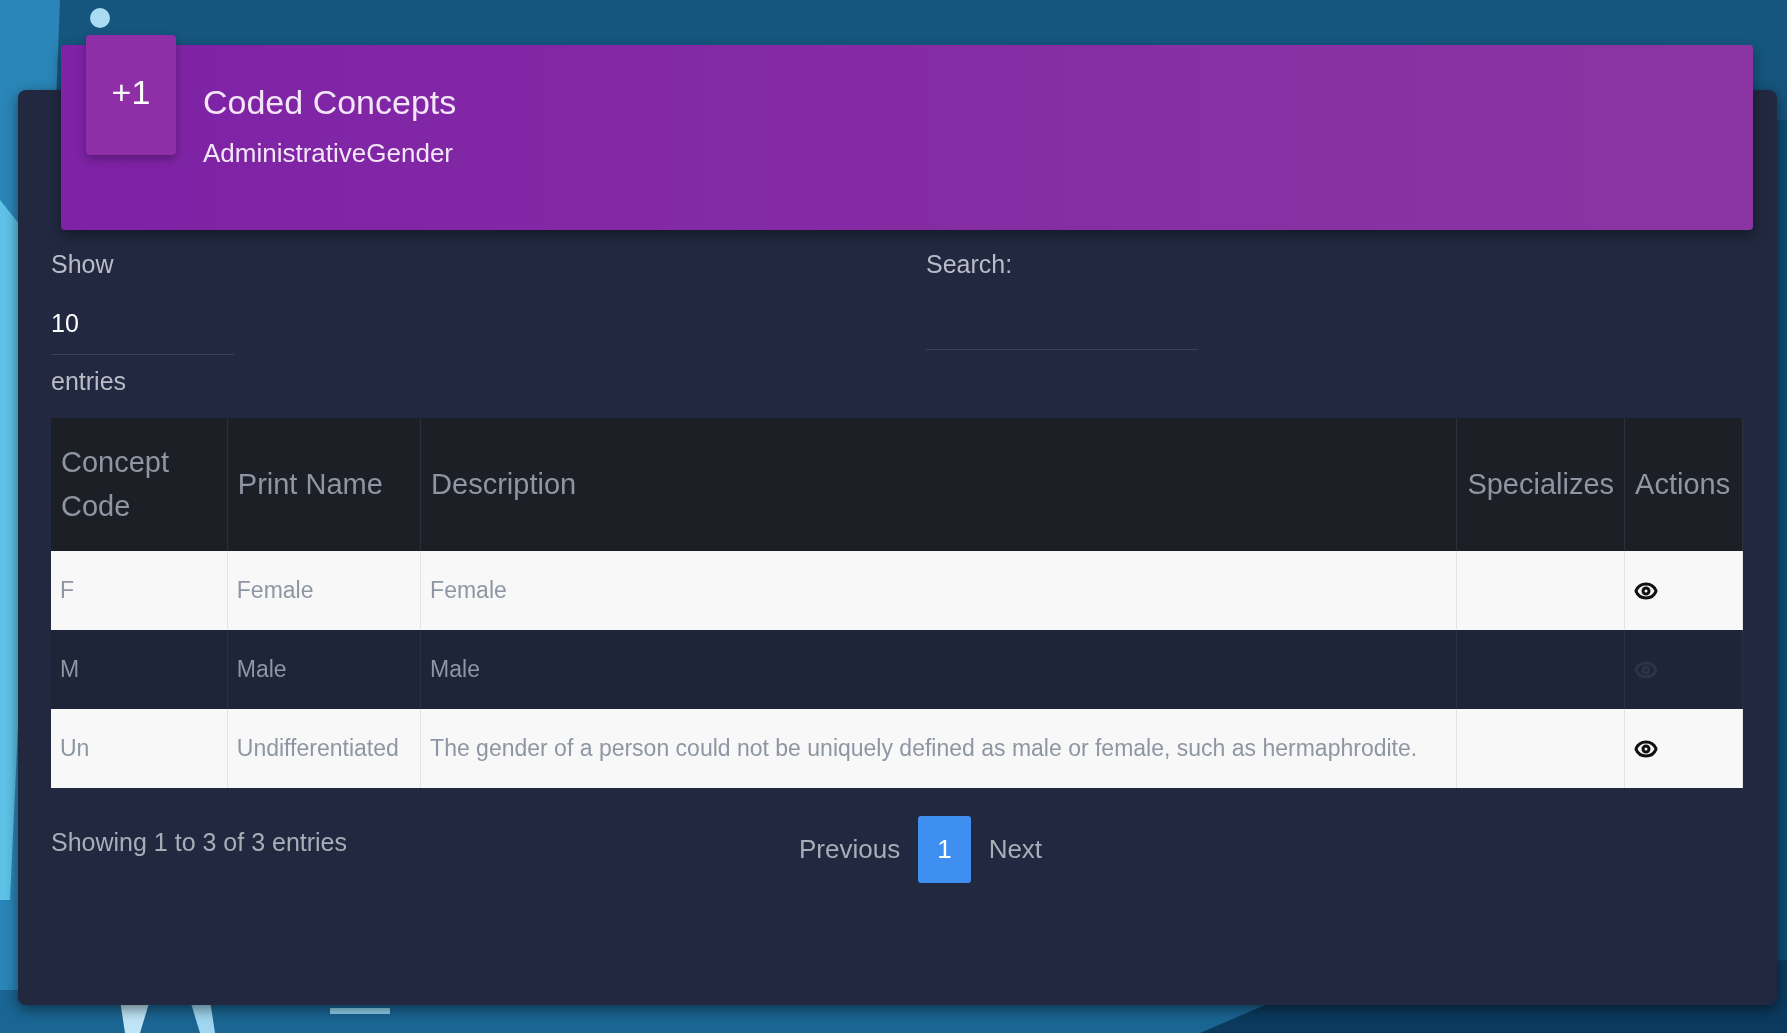 Image resolution: width=1787 pixels, height=1033 pixels. Describe the element at coordinates (139, 748) in the screenshot. I see `table-cell: Un` at that location.